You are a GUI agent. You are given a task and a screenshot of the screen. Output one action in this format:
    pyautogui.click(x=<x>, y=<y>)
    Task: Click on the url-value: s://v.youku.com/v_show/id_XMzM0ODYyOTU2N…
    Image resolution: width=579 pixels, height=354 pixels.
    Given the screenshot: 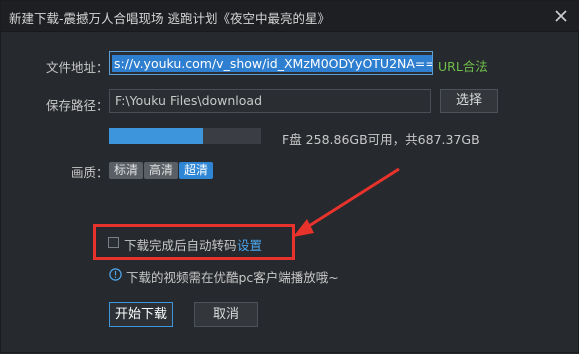 What is the action you would take?
    pyautogui.click(x=272, y=63)
    